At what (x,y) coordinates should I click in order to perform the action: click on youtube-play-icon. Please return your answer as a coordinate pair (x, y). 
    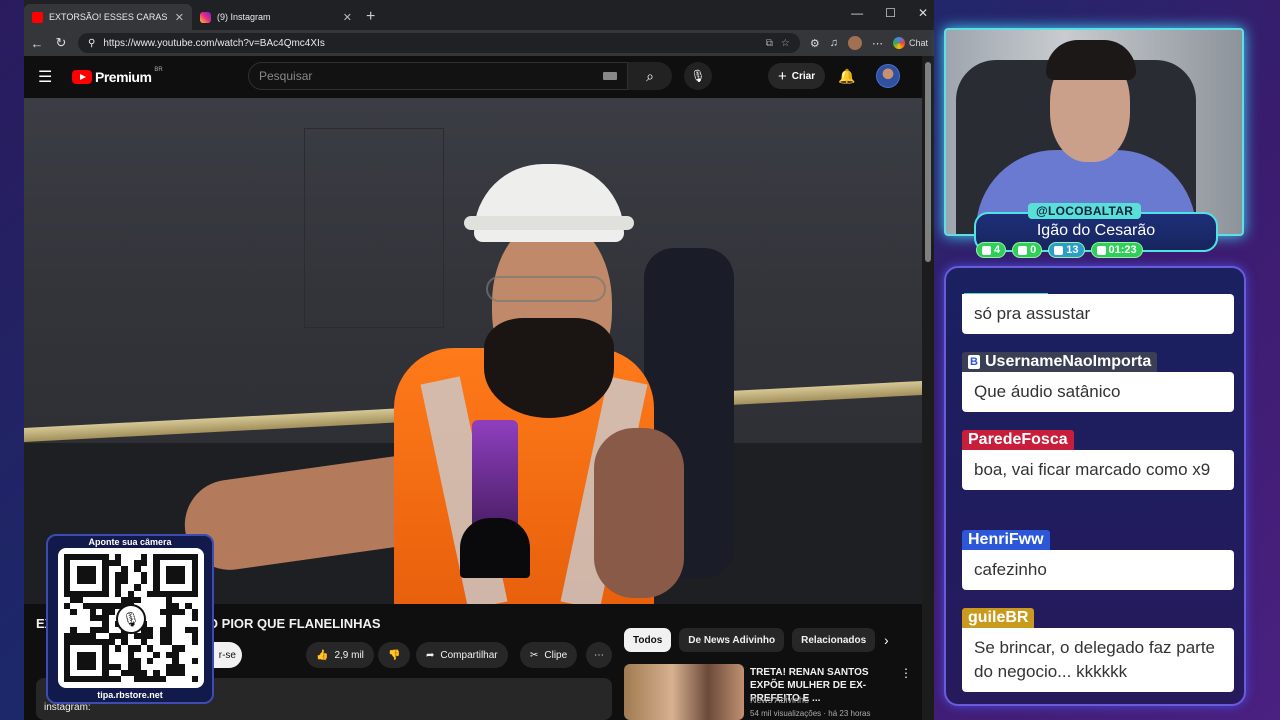
    Looking at the image, I should click on (82, 77).